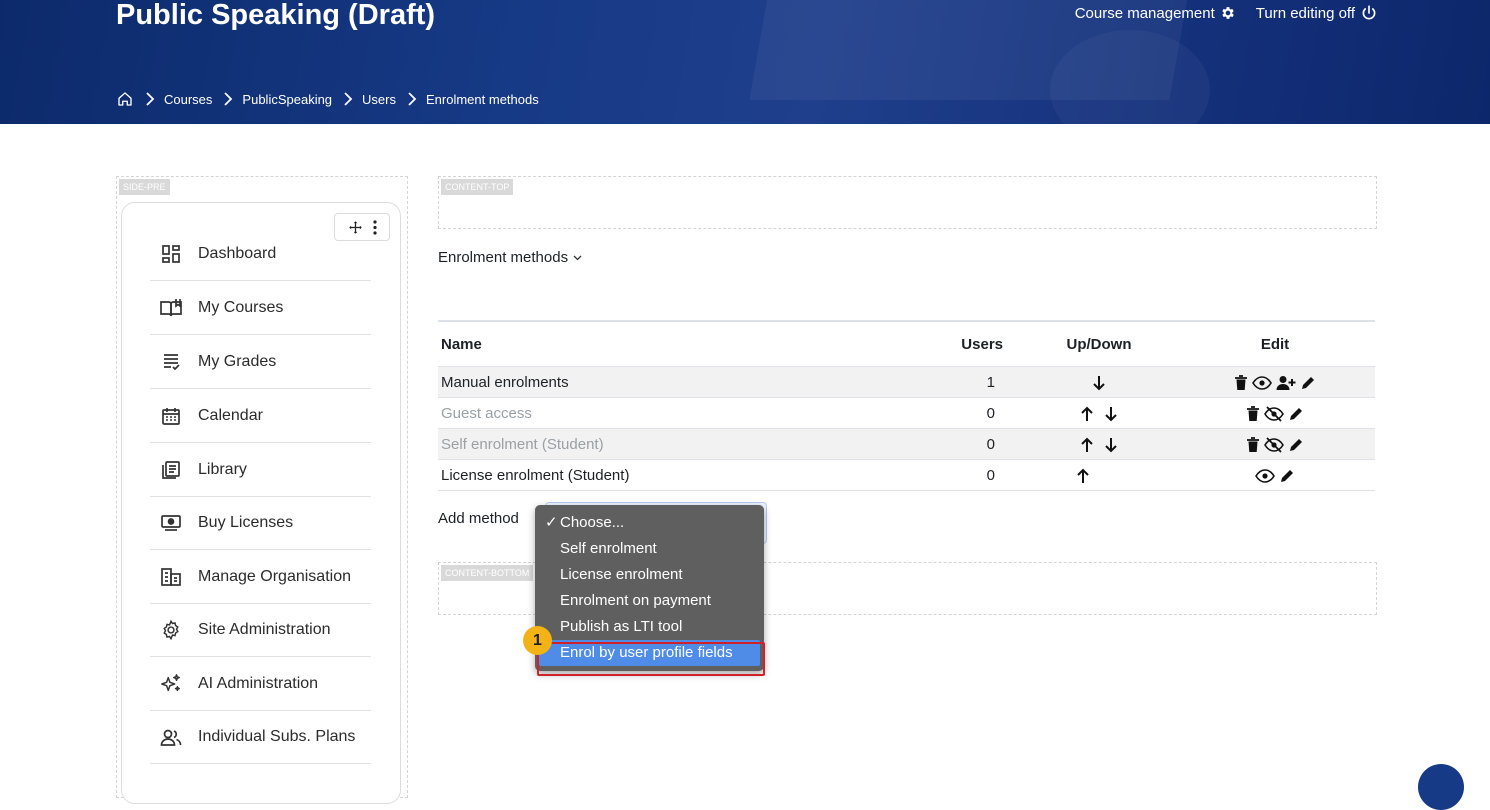 The height and width of the screenshot is (810, 1490). Describe the element at coordinates (171, 308) in the screenshot. I see `book-icon` at that location.